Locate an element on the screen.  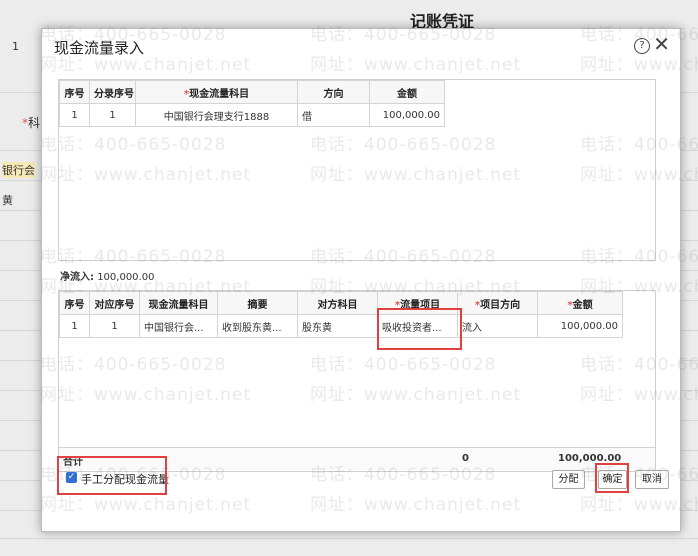
totals-count: 0 is located at coordinates (465, 458).